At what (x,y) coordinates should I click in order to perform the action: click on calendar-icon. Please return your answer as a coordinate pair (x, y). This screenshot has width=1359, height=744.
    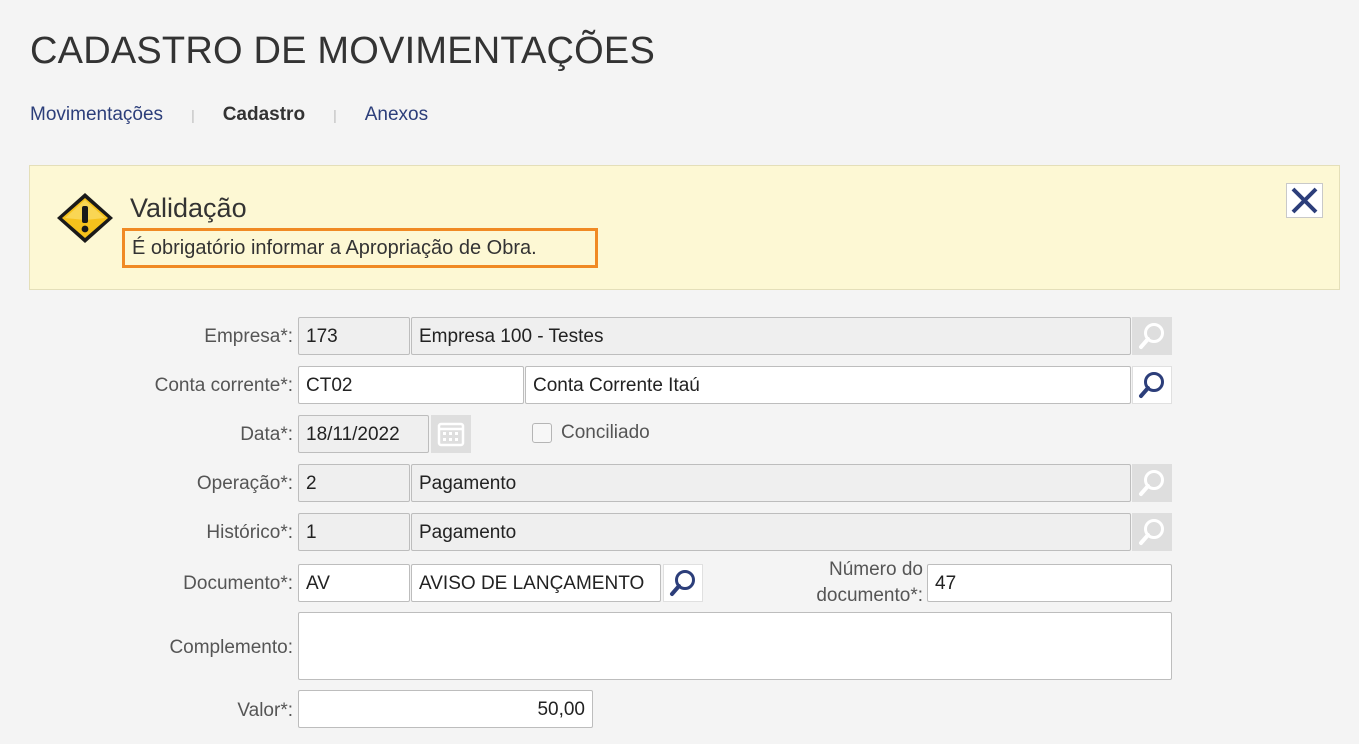
    Looking at the image, I should click on (451, 434).